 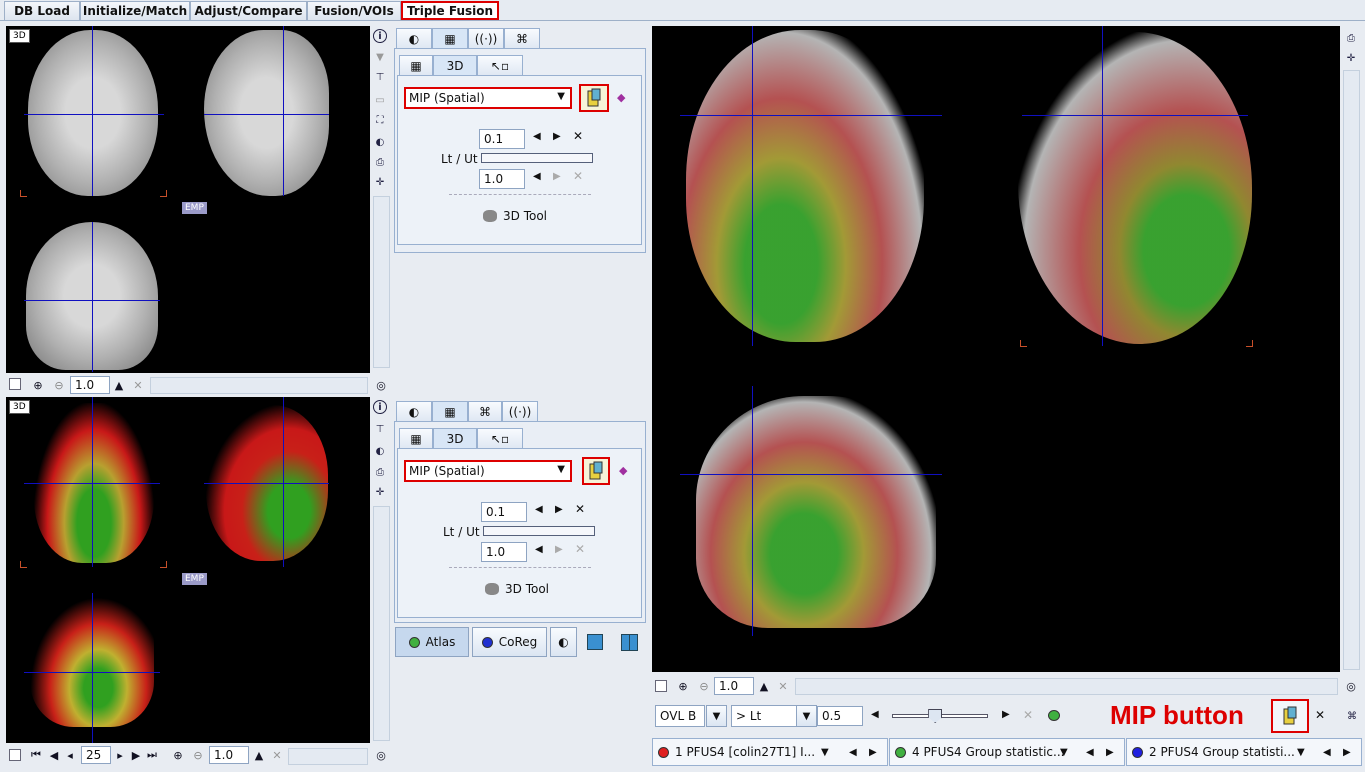 I want to click on threshold-value-field: 0.5, so click(x=840, y=716).